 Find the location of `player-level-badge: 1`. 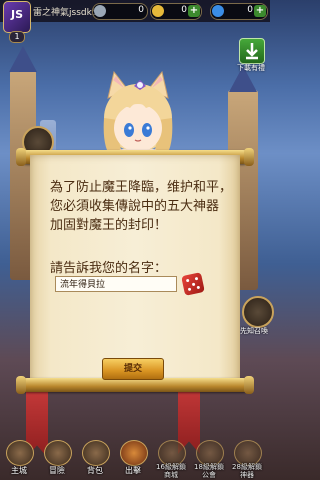

player-level-badge: 1 is located at coordinates (17, 37).